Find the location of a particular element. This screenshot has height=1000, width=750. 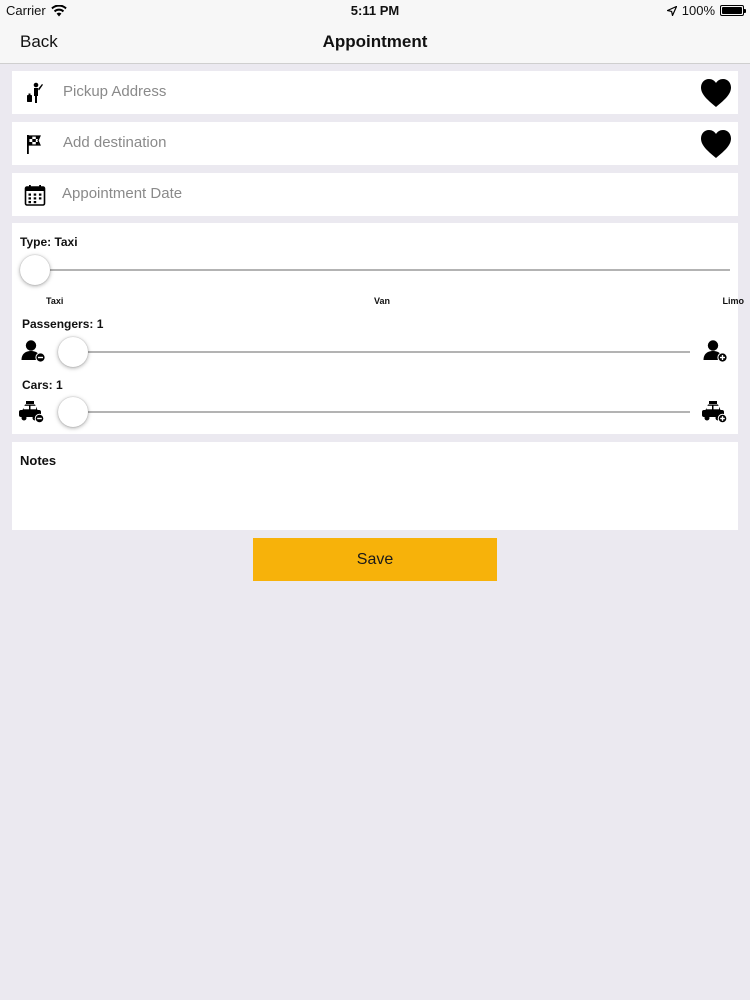

passengers-slider-thumb is located at coordinates (73, 352).